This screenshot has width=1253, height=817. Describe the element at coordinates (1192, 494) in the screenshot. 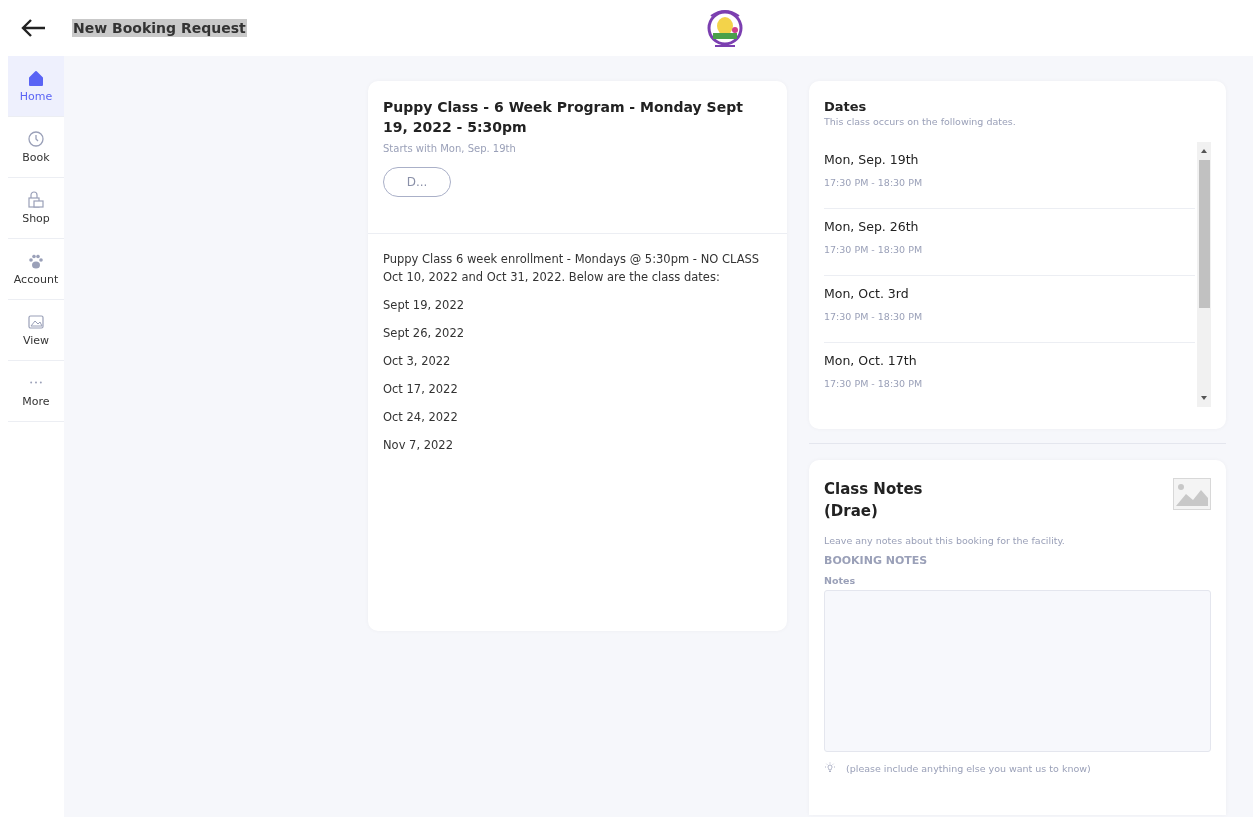

I see `image-placeholder-icon` at that location.